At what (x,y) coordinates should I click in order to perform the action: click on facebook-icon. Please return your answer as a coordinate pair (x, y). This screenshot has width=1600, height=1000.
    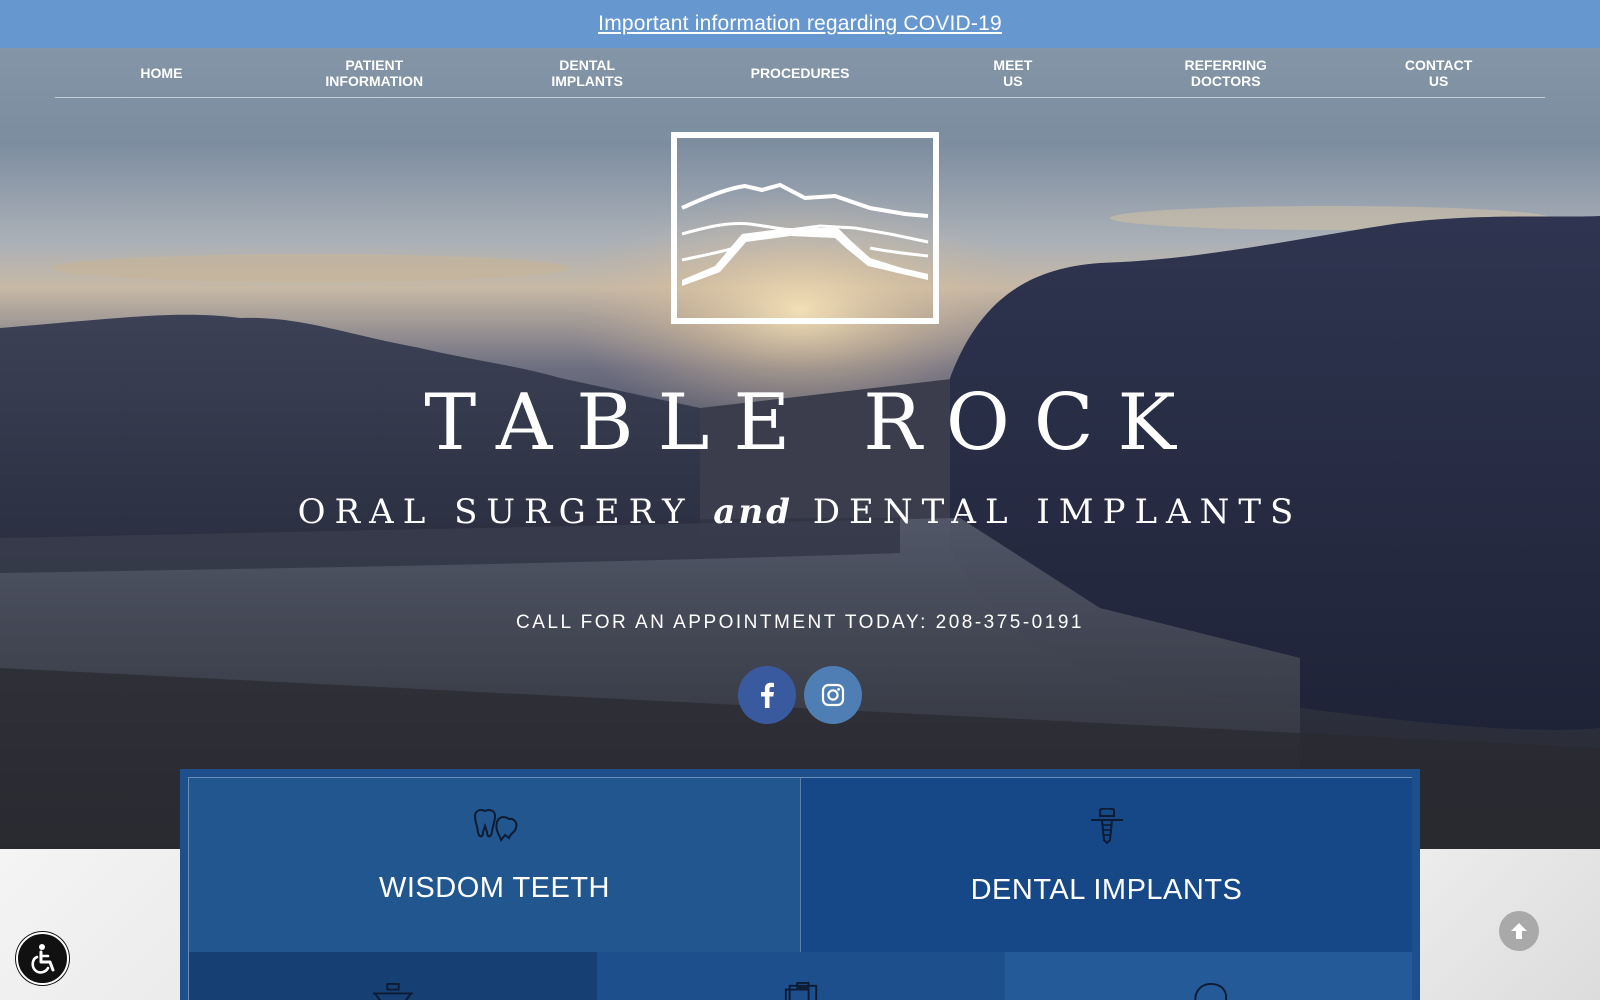
    Looking at the image, I should click on (767, 695).